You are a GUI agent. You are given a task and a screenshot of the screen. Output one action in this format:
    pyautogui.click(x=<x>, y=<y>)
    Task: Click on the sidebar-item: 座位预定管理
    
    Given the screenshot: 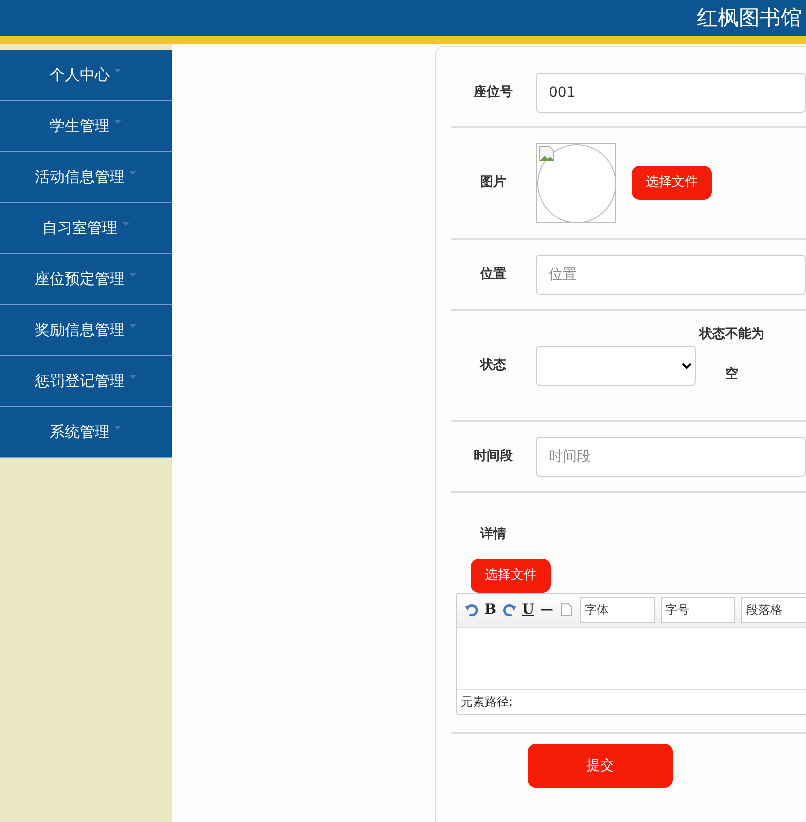 What is the action you would take?
    pyautogui.click(x=86, y=279)
    